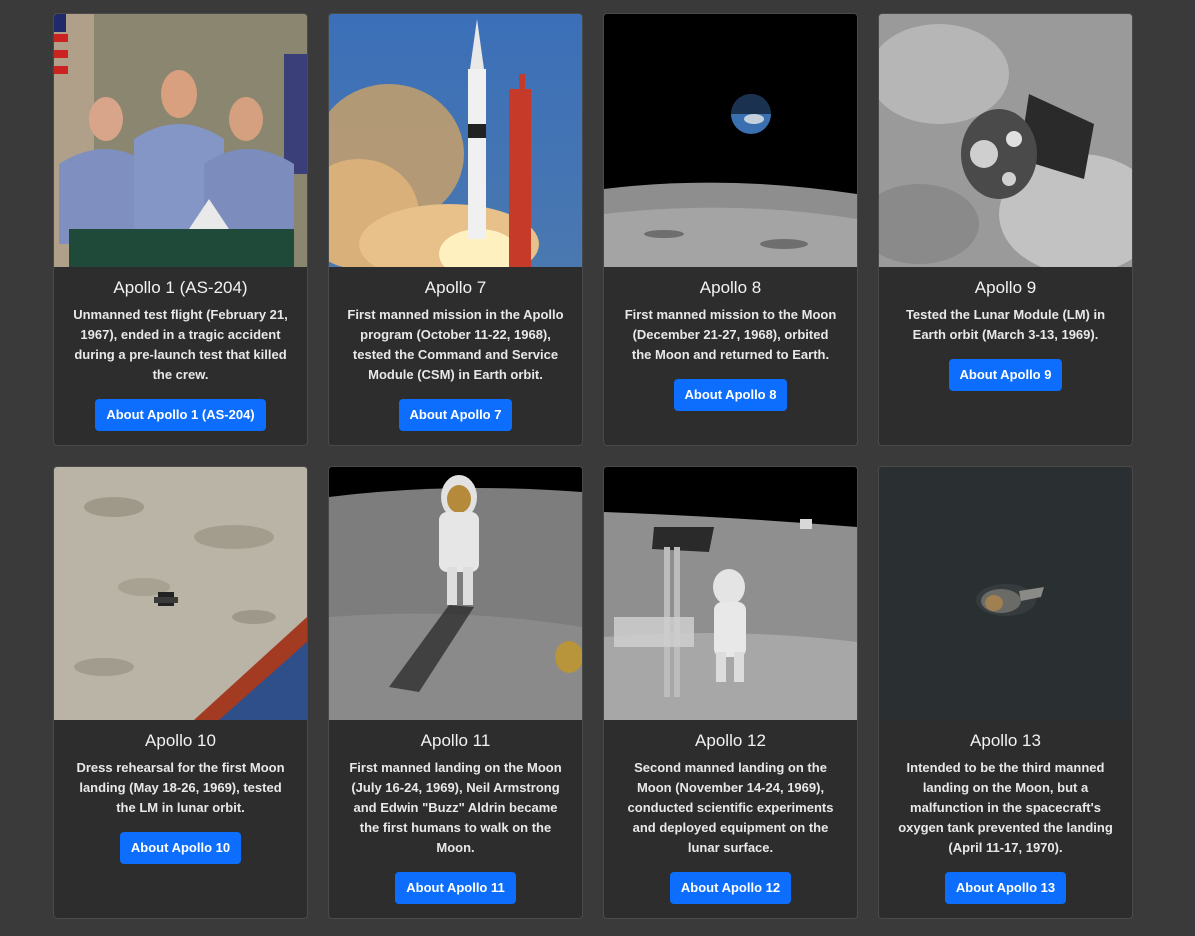 This screenshot has height=936, width=1195. Describe the element at coordinates (730, 395) in the screenshot. I see `about-apollo-8-button: About Apollo 8` at that location.